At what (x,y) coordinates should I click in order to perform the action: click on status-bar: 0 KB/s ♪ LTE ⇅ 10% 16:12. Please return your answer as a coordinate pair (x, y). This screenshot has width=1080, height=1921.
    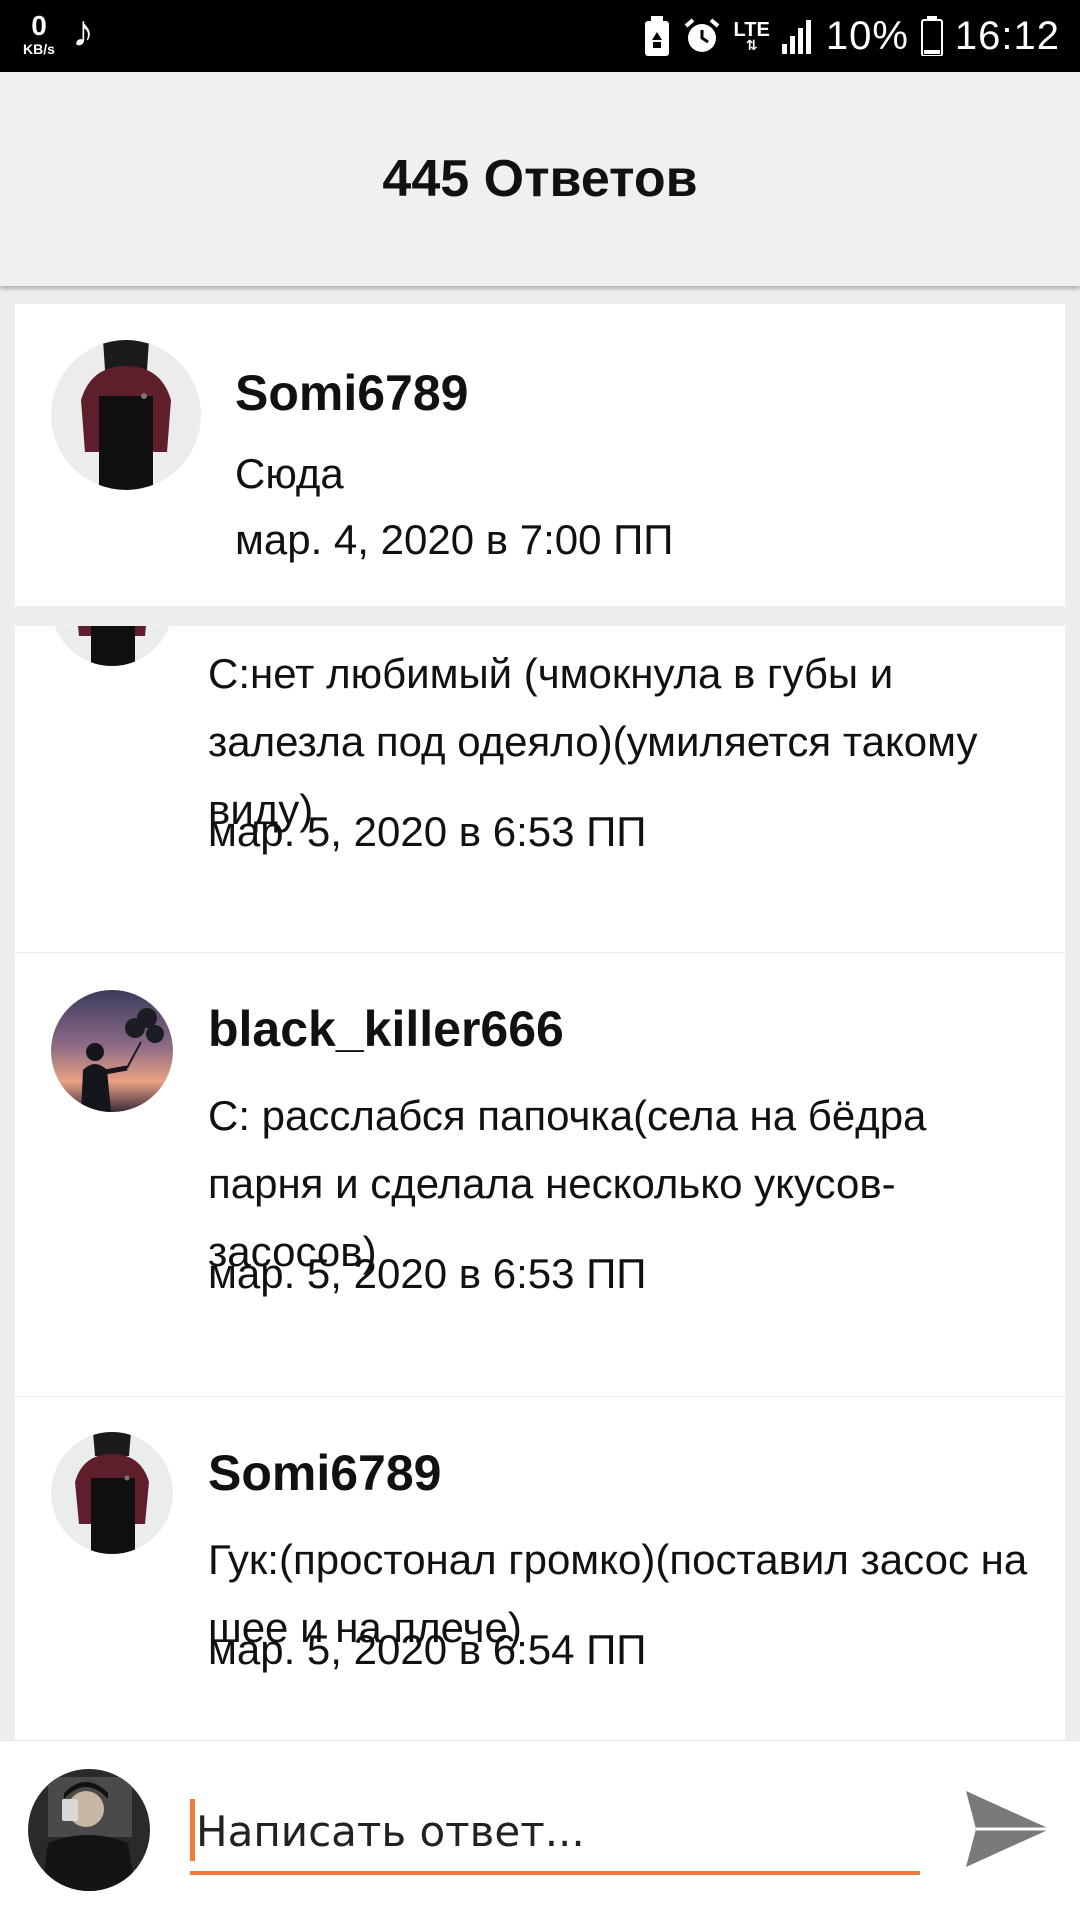
    Looking at the image, I should click on (540, 36).